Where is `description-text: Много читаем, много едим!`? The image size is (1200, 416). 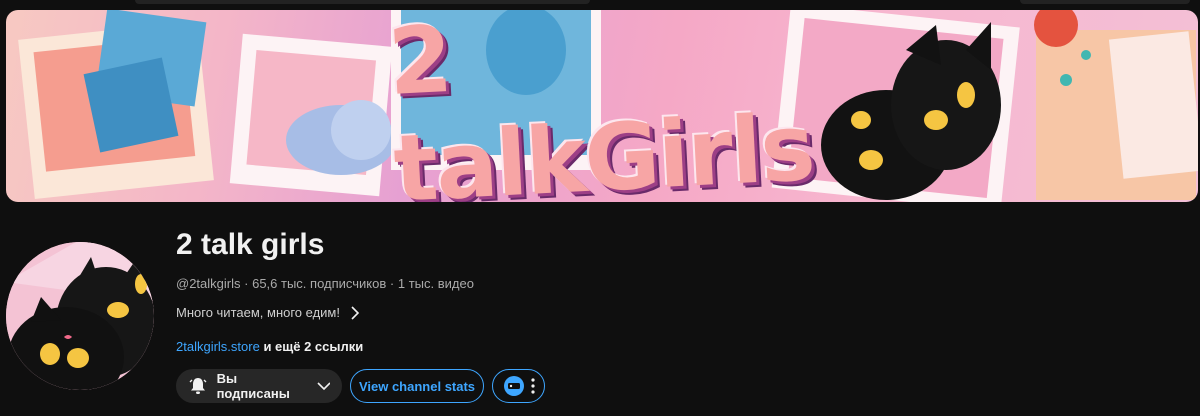
description-text: Много читаем, много едим! is located at coordinates (258, 312).